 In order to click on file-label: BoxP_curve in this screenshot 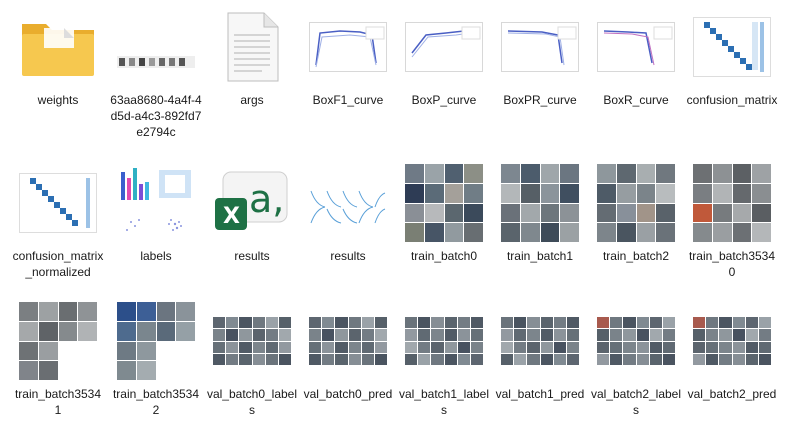, I will do `click(444, 100)`.